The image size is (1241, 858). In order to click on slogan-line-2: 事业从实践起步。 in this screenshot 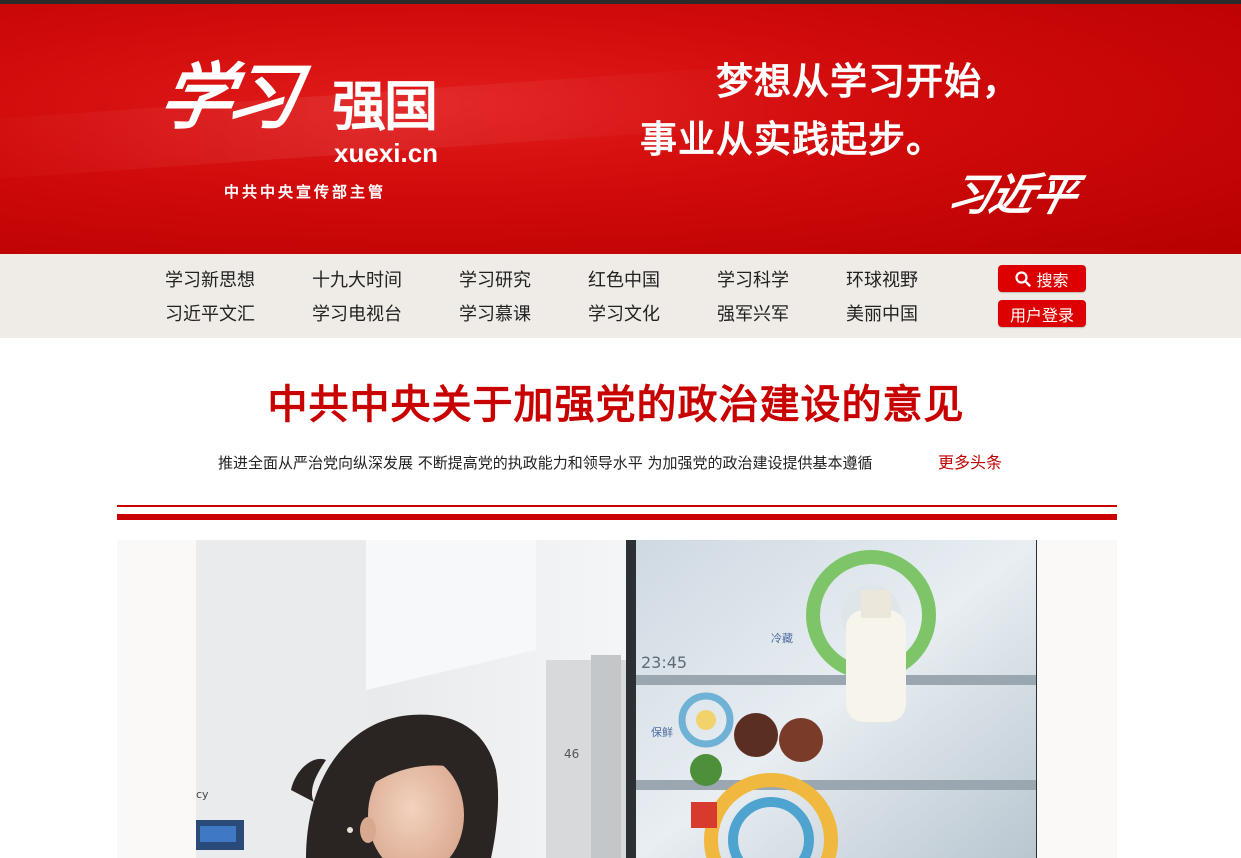, I will do `click(792, 139)`.